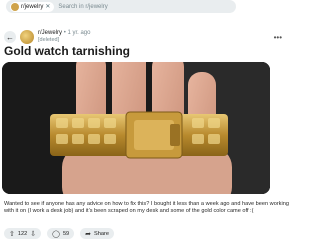 This screenshot has width=320, height=240. What do you see at coordinates (47, 6) in the screenshot?
I see `close-icon: ✕` at bounding box center [47, 6].